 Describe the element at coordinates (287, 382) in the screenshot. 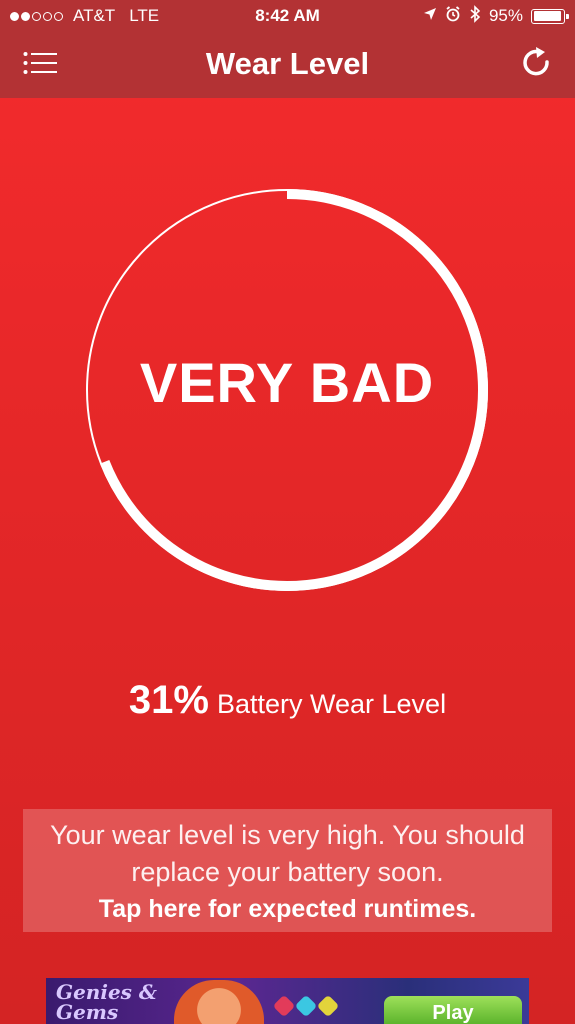

I see `wear-status-label: VERY BAD` at that location.